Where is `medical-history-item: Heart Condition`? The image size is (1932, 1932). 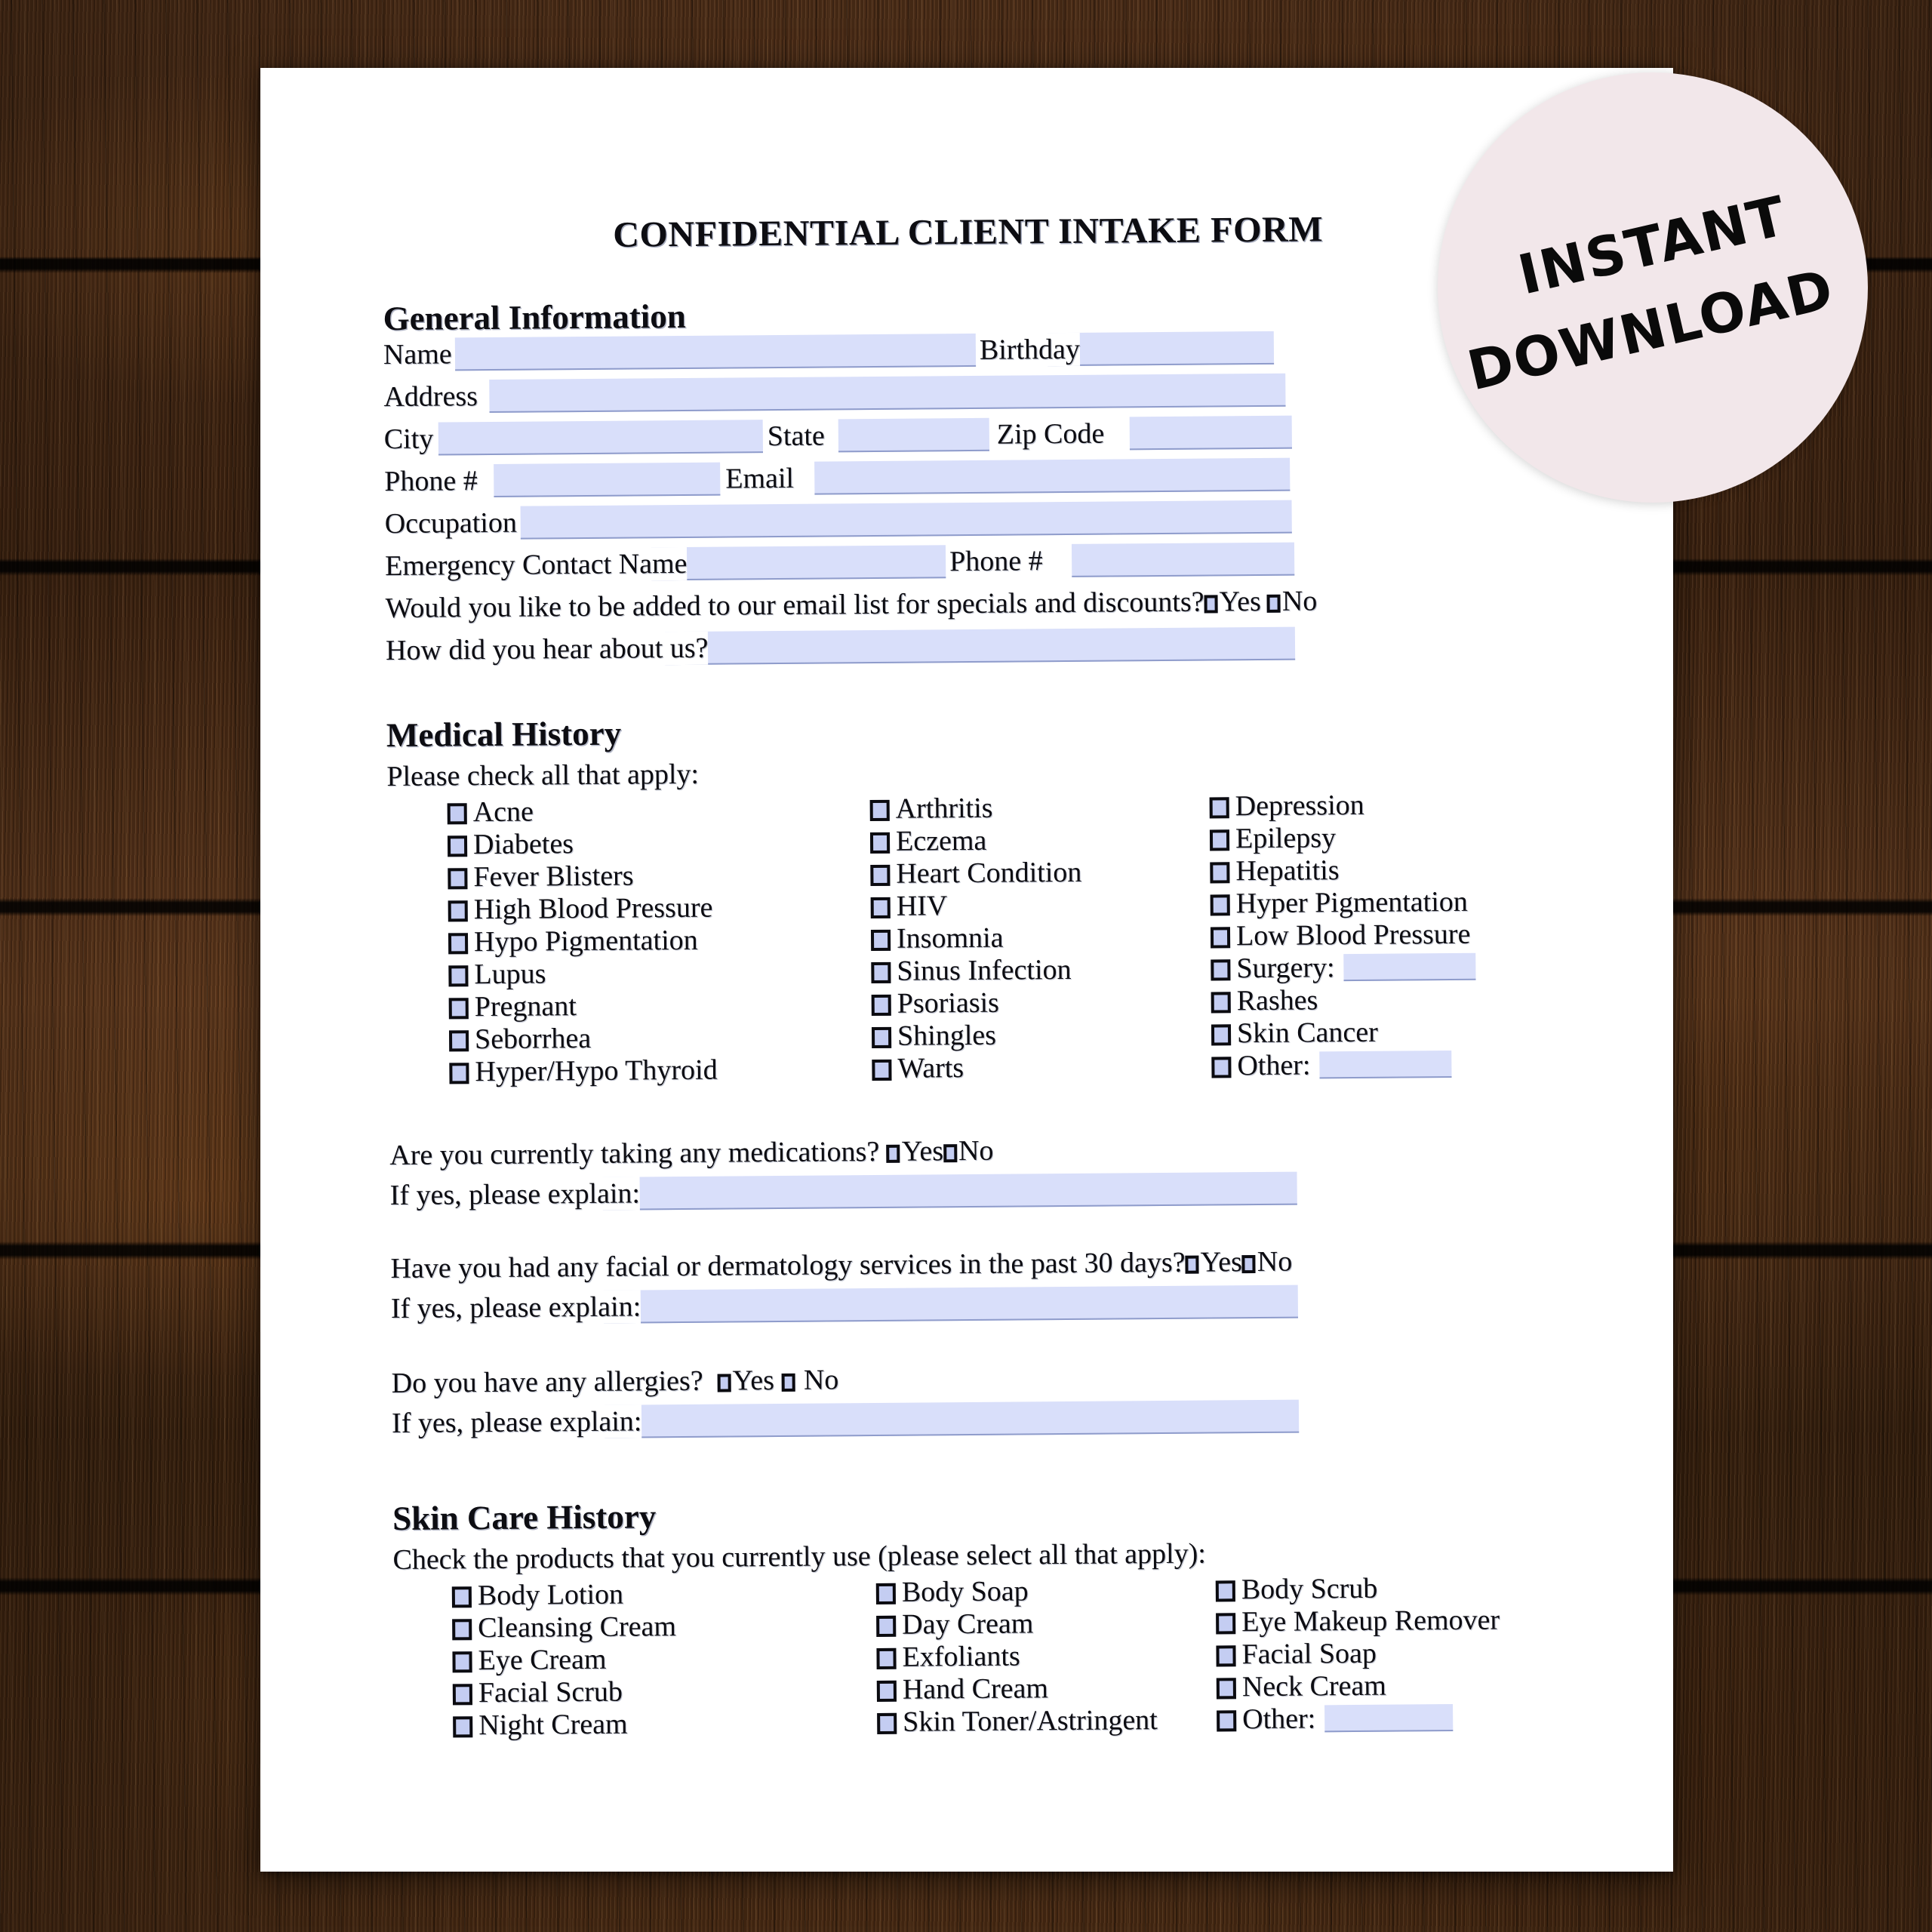 medical-history-item: Heart Condition is located at coordinates (1028, 873).